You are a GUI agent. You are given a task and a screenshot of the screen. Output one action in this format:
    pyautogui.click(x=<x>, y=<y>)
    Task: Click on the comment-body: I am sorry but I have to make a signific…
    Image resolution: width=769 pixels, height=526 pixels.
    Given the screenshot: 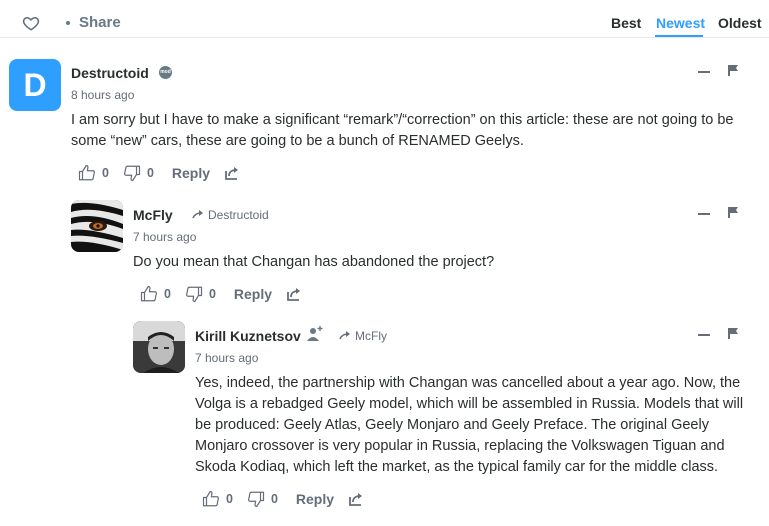 What is the action you would take?
    pyautogui.click(x=402, y=130)
    